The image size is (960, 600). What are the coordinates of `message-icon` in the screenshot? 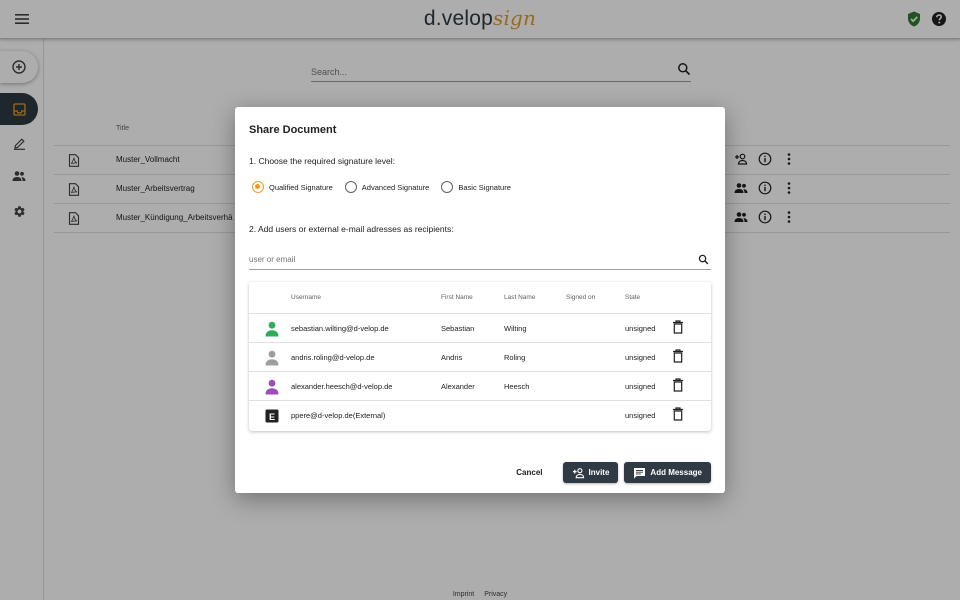 It's located at (640, 472).